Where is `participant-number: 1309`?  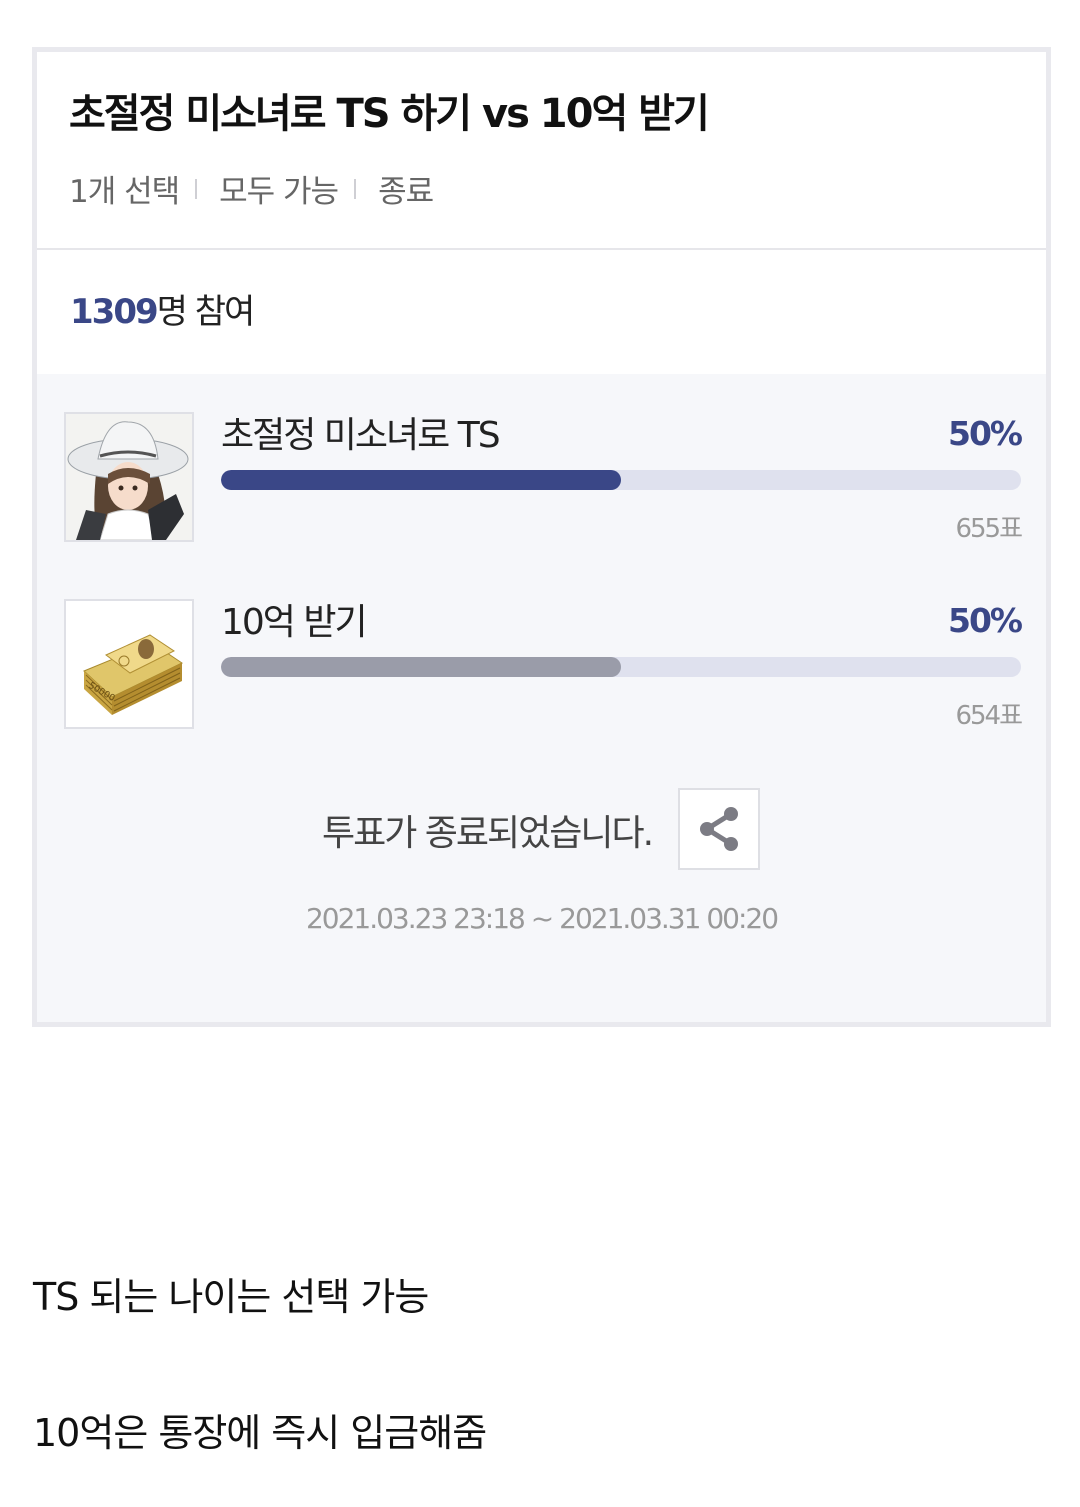 participant-number: 1309 is located at coordinates (114, 312).